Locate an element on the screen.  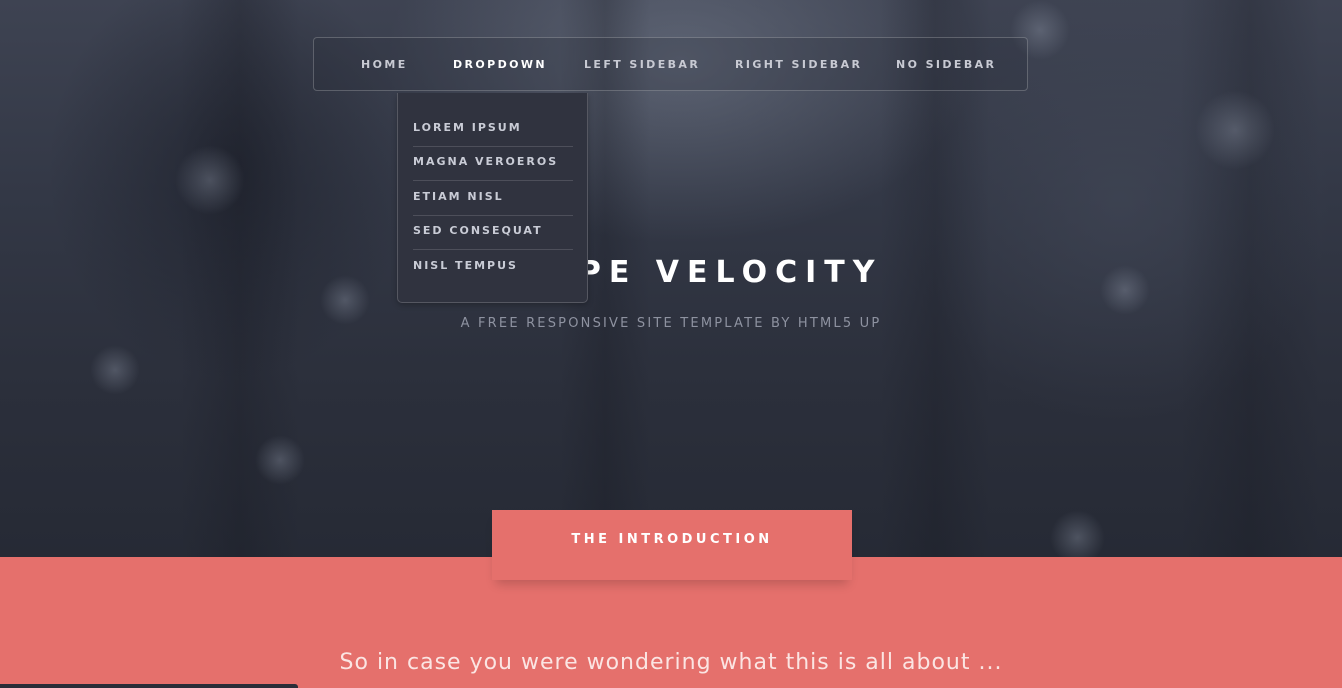
dropdown-item-nisl-tempus: NISL TEMPUS is located at coordinates (493, 266).